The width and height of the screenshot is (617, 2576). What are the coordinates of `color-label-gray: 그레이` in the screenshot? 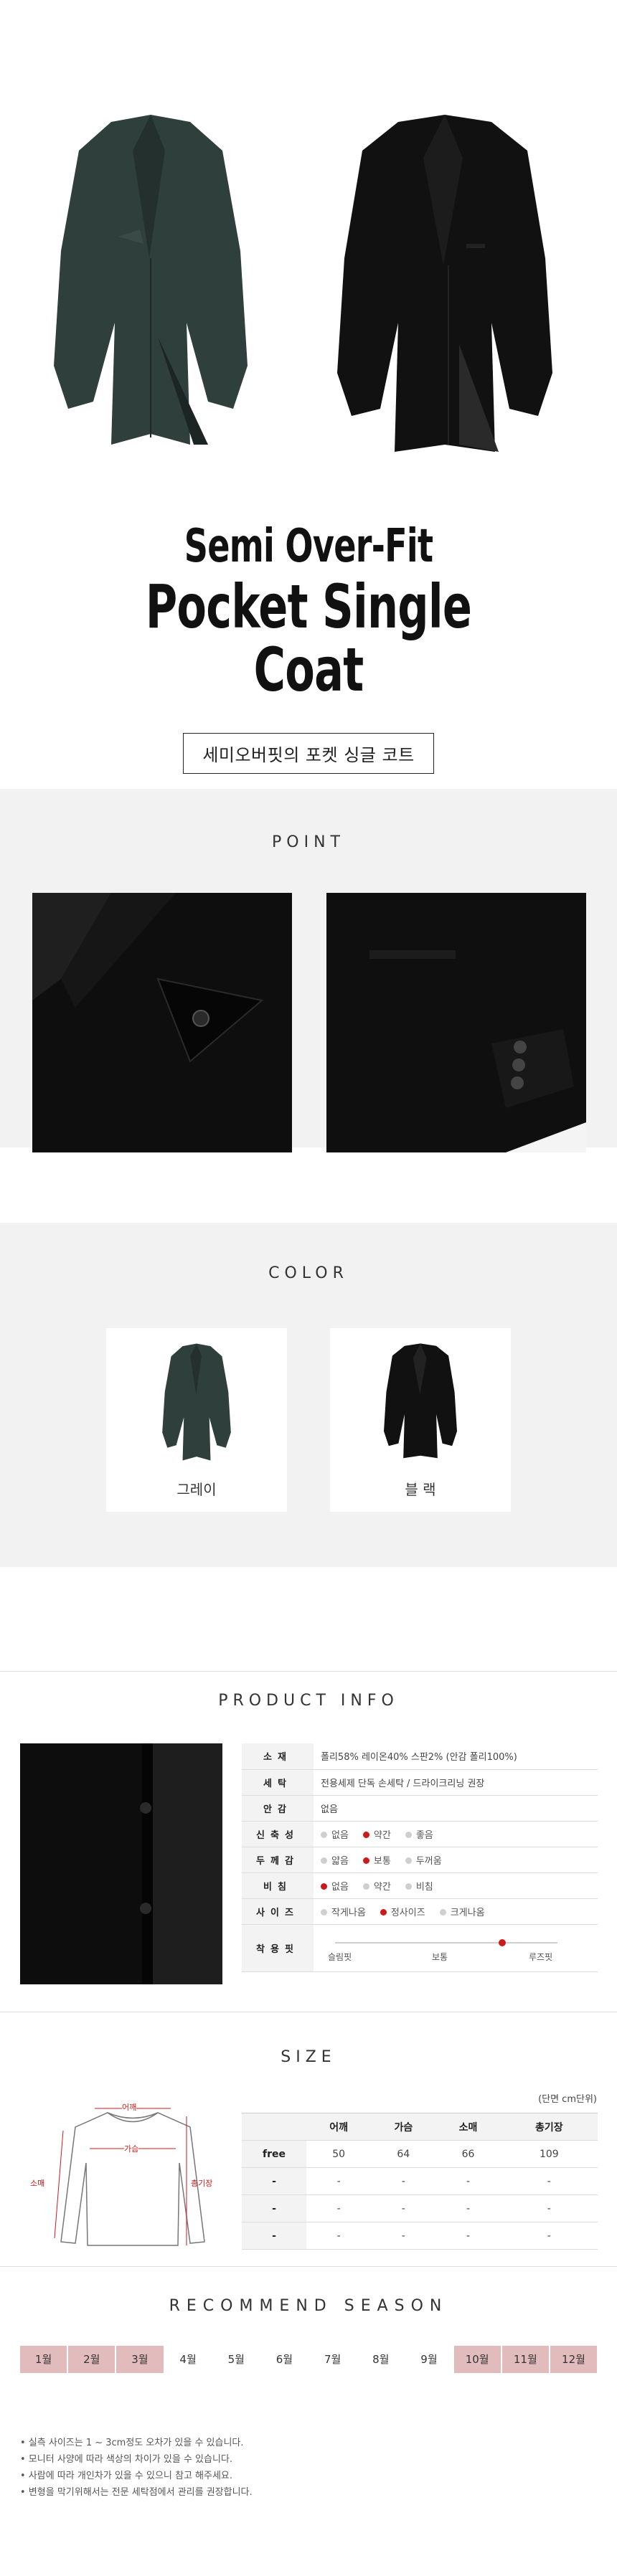 It's located at (196, 1489).